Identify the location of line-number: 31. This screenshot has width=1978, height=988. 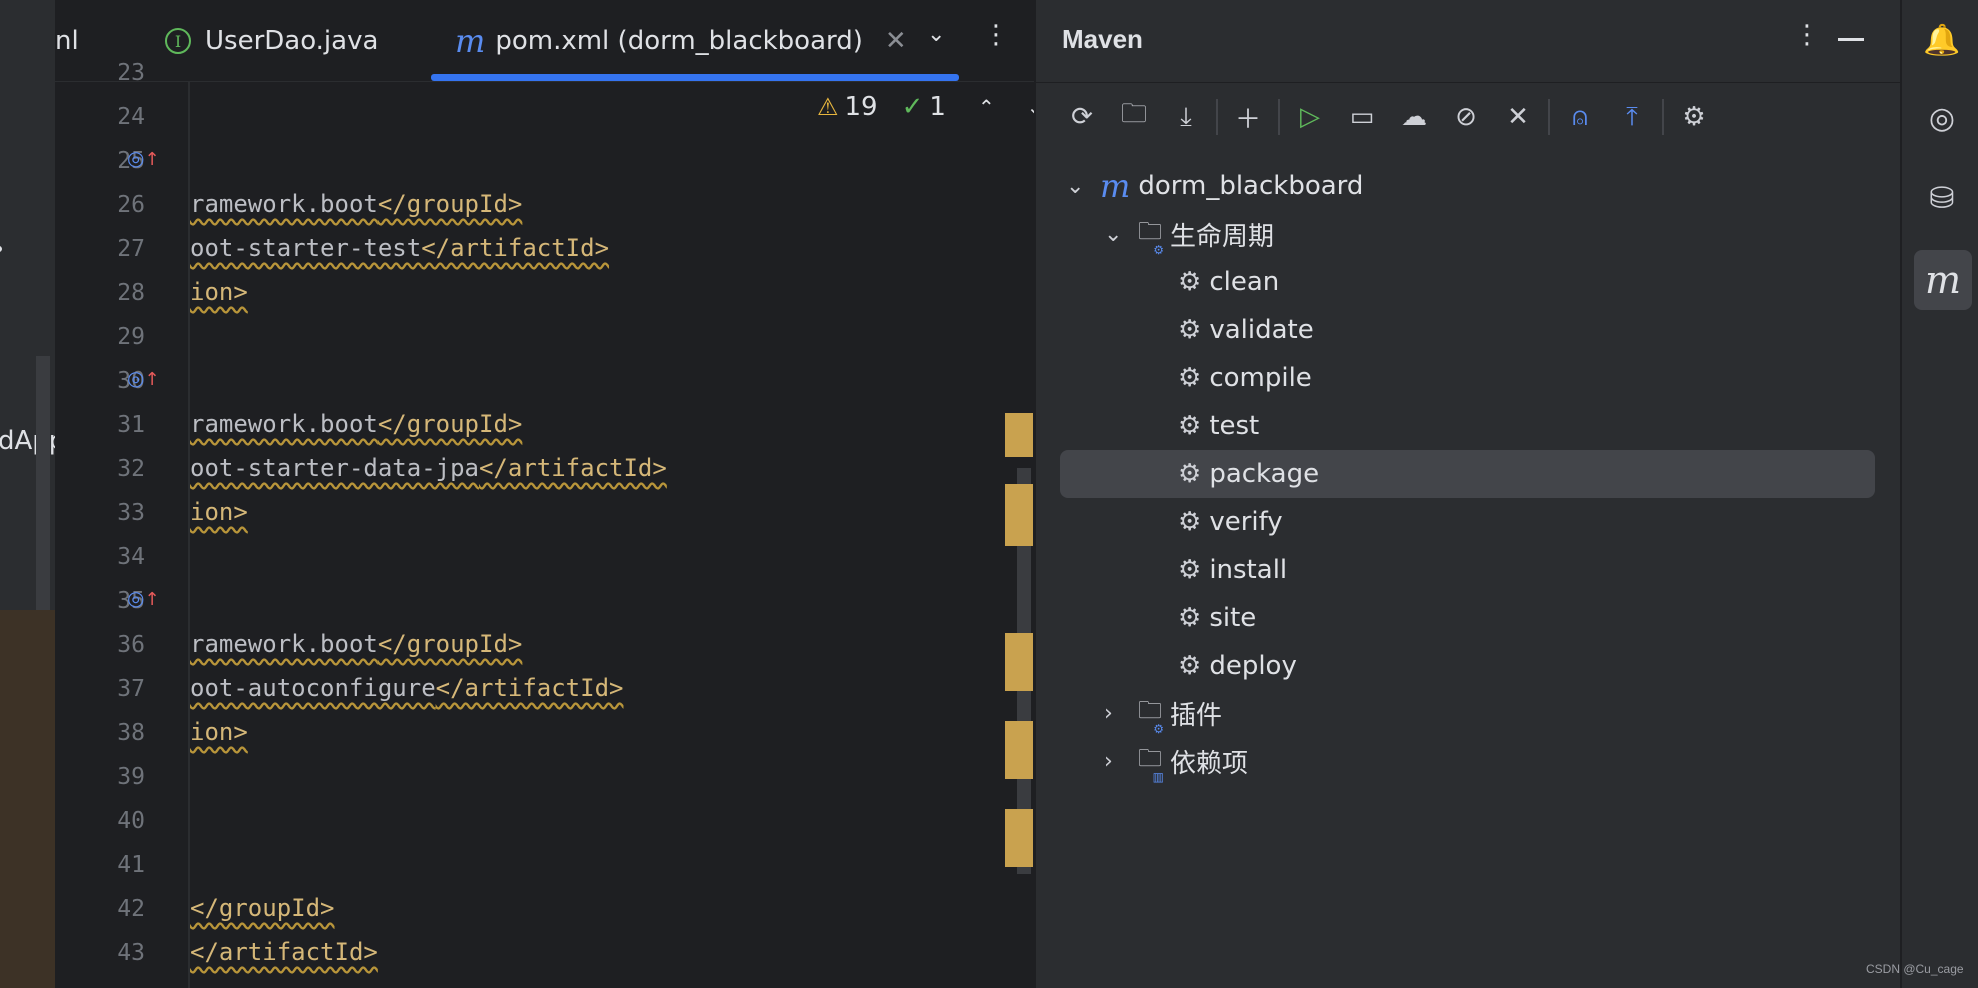
(131, 425).